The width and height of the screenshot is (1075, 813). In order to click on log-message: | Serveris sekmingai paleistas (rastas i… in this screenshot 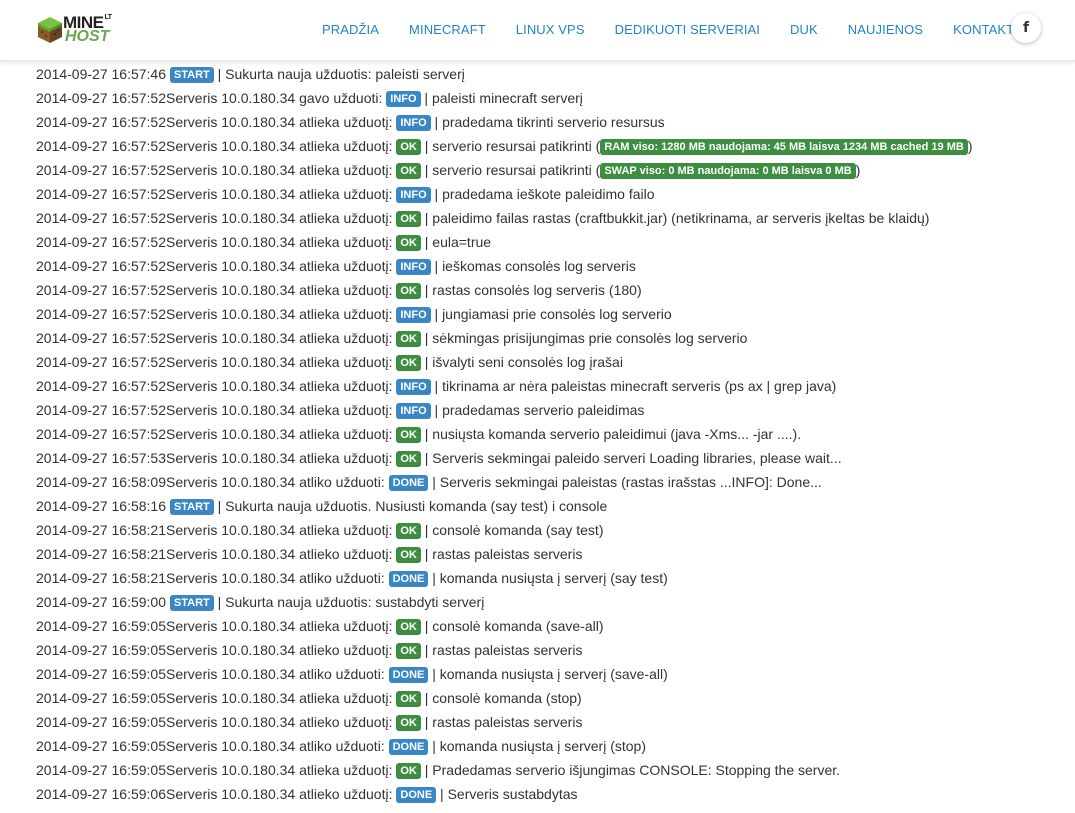, I will do `click(625, 482)`.